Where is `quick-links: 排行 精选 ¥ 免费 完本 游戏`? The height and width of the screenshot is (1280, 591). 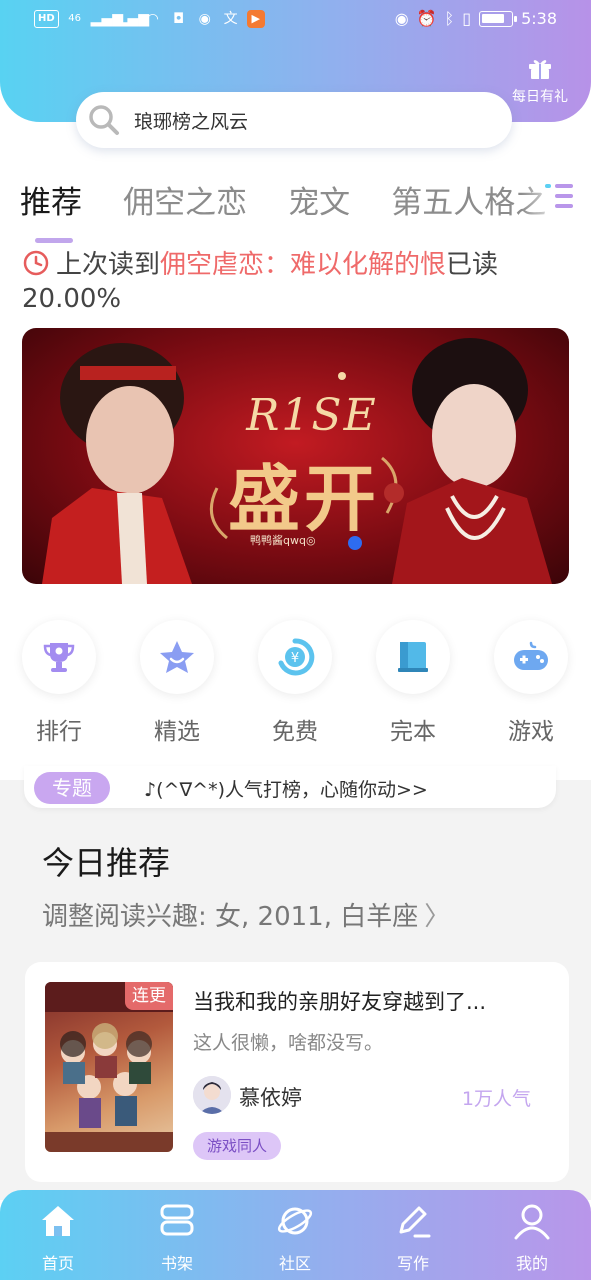
quick-links: 排行 精选 ¥ 免费 完本 游戏 is located at coordinates (295, 685).